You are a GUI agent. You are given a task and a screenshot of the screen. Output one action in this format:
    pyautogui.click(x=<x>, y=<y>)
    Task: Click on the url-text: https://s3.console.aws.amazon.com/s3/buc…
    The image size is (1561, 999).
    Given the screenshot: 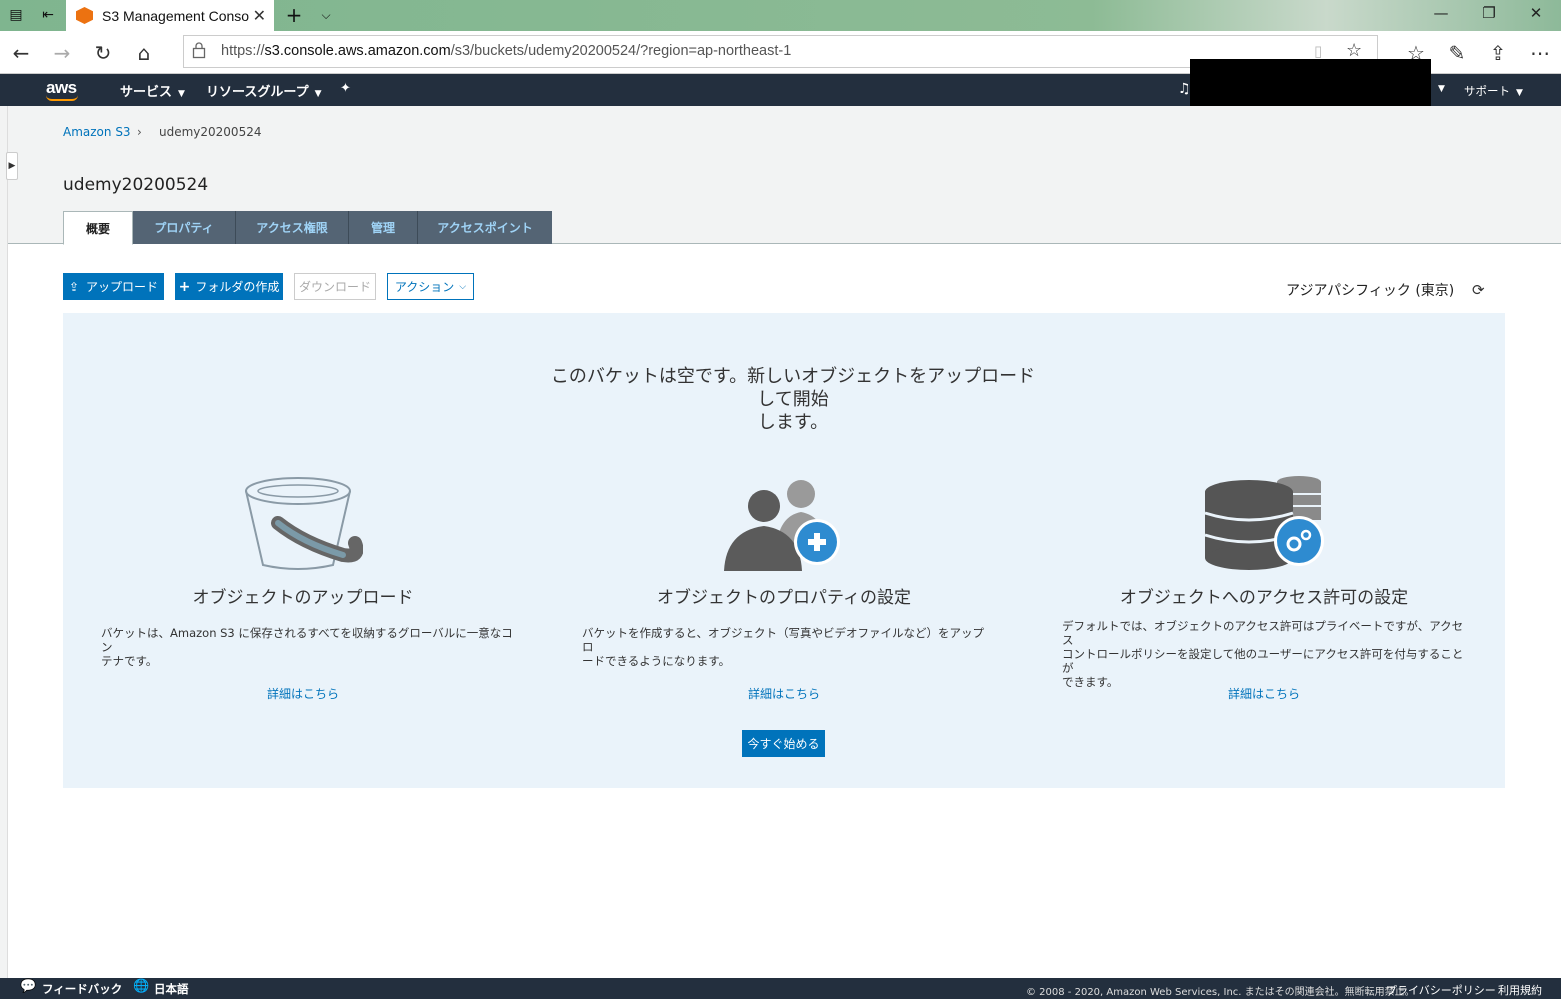 What is the action you would take?
    pyautogui.click(x=506, y=51)
    